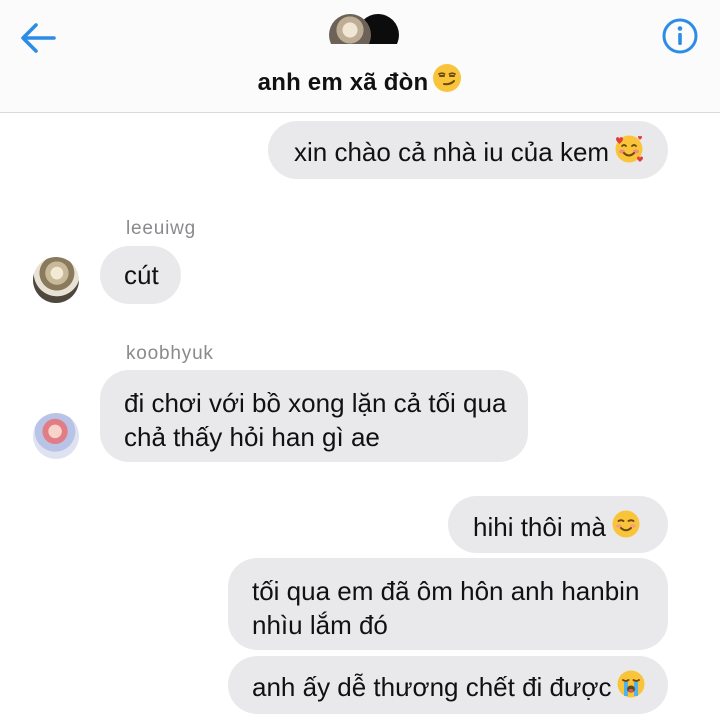 Image resolution: width=720 pixels, height=724 pixels. I want to click on message-text-line: tối qua em đã ôm hôn anh hanbin, so click(446, 591).